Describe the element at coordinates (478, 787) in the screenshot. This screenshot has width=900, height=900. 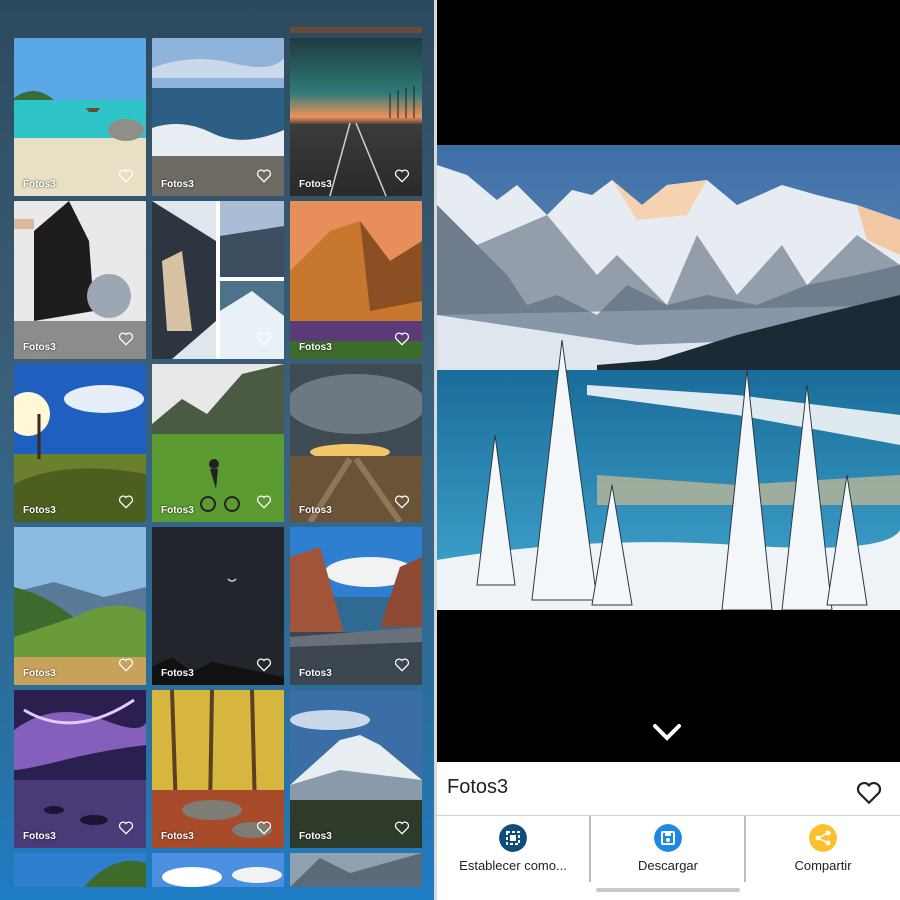
I see `sheet-title: Fotos3` at that location.